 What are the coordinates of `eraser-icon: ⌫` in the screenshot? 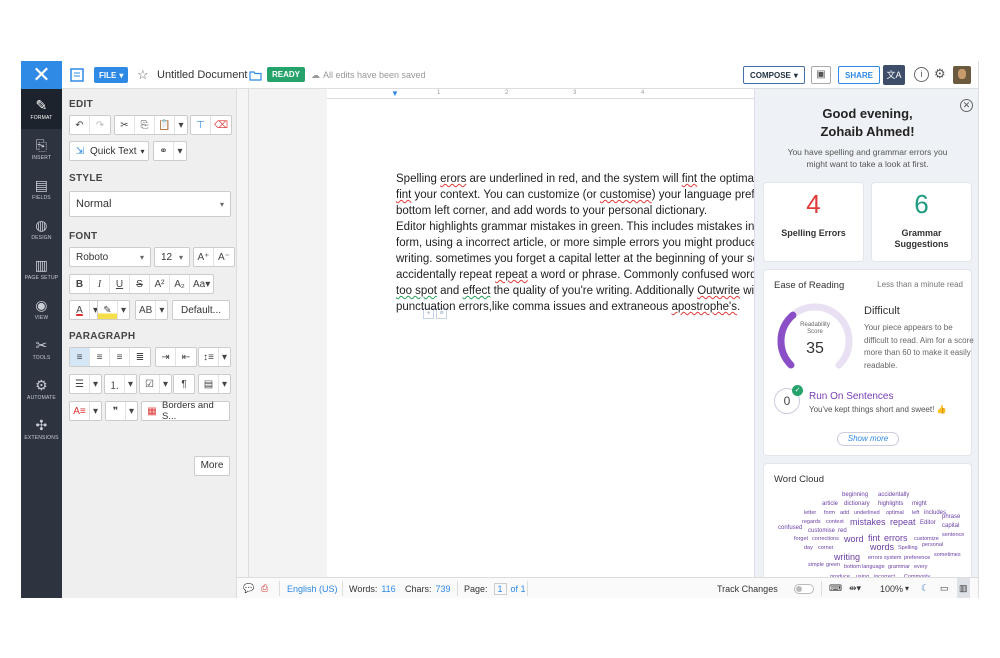 It's located at (221, 125).